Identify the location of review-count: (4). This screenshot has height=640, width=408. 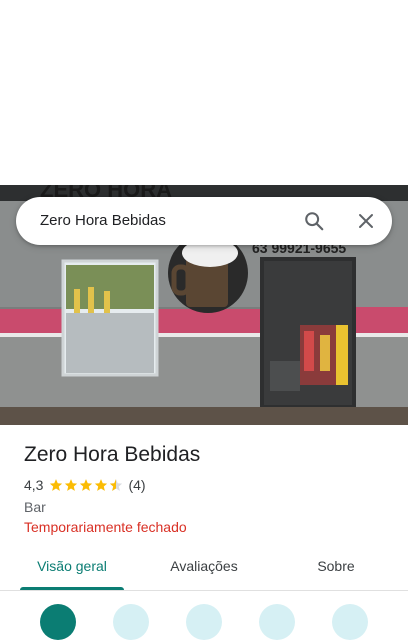
(136, 485).